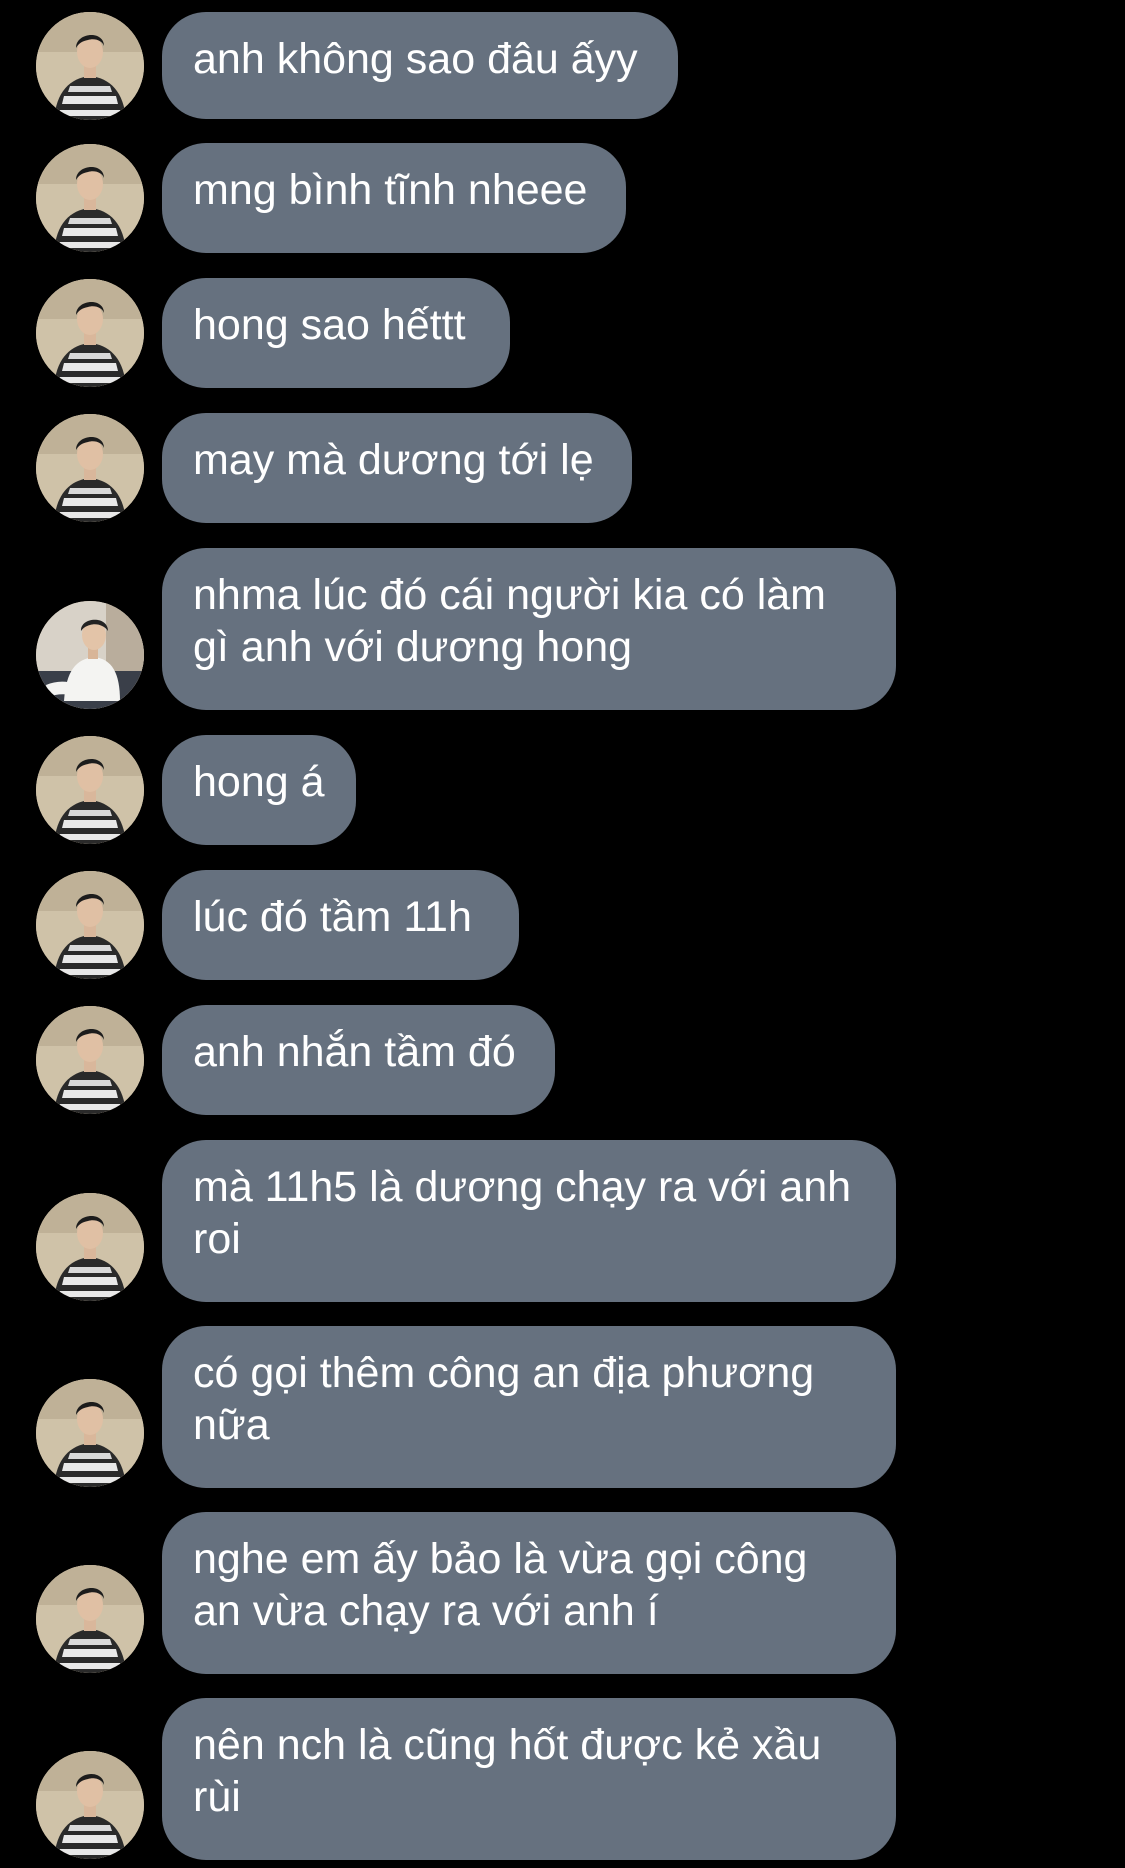 The image size is (1125, 1868). I want to click on avatar-white-shirt-icon, so click(90, 655).